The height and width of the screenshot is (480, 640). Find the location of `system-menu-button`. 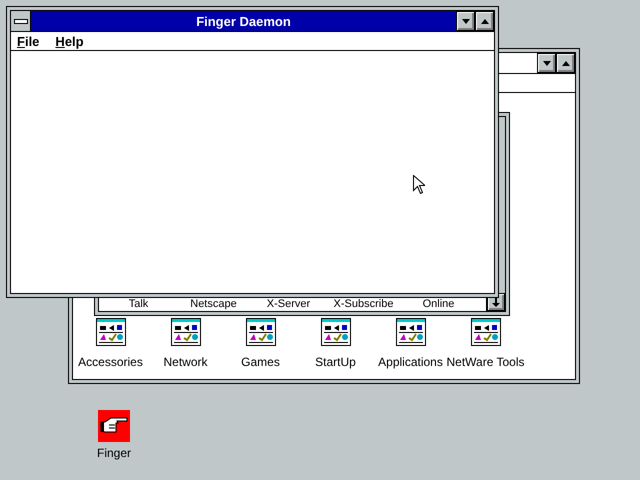

system-menu-button is located at coordinates (21, 21).